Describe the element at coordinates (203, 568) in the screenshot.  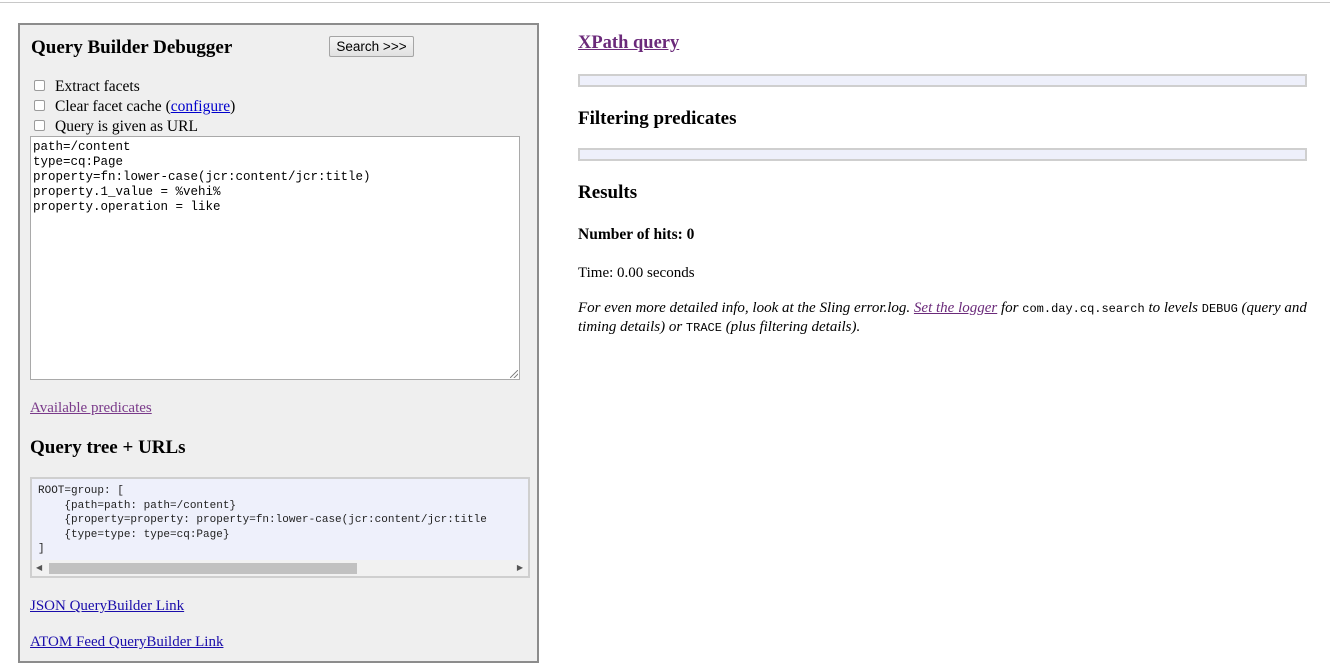
I see `scrollbar-thumb` at that location.